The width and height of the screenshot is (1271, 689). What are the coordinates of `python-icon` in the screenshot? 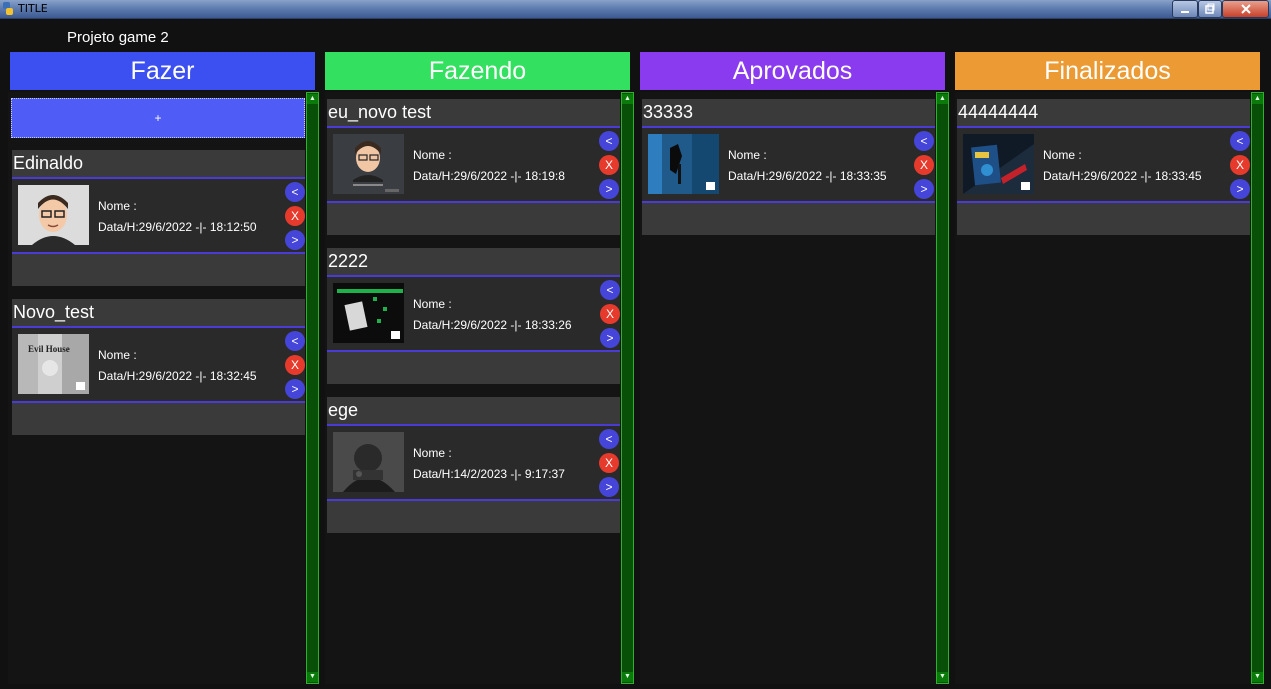 It's located at (8, 8).